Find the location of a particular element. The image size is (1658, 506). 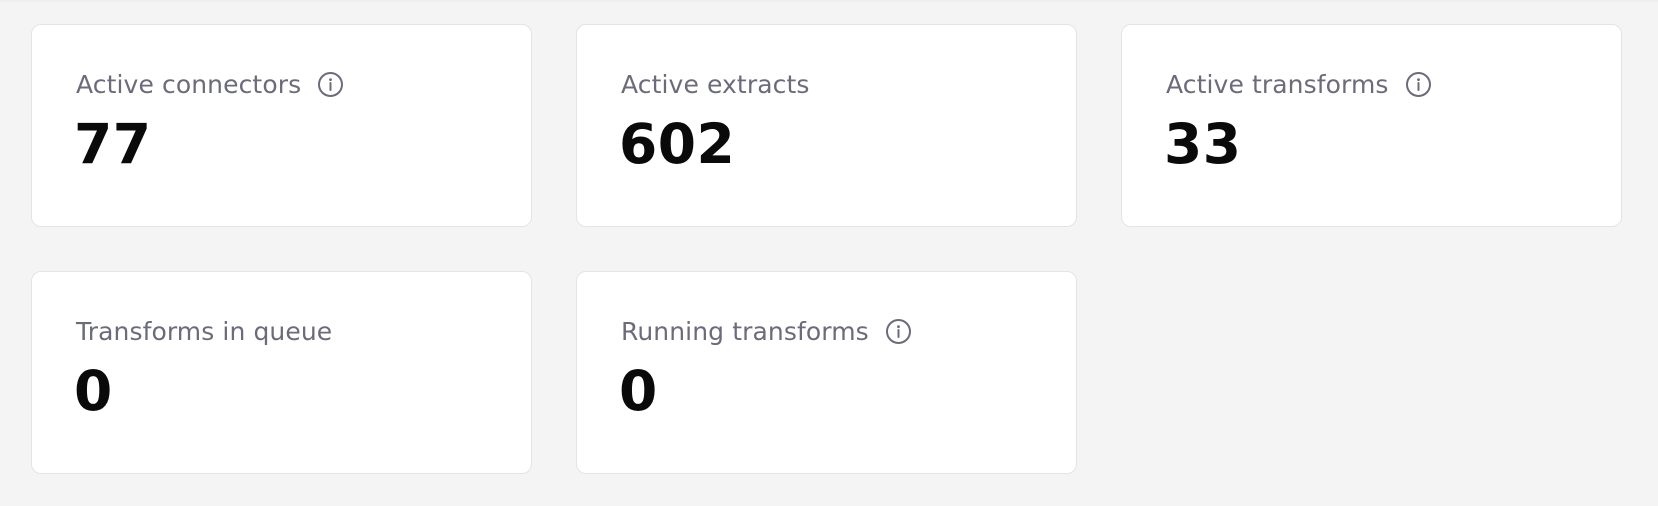

metric-label-row: Active connectors is located at coordinates (210, 84).